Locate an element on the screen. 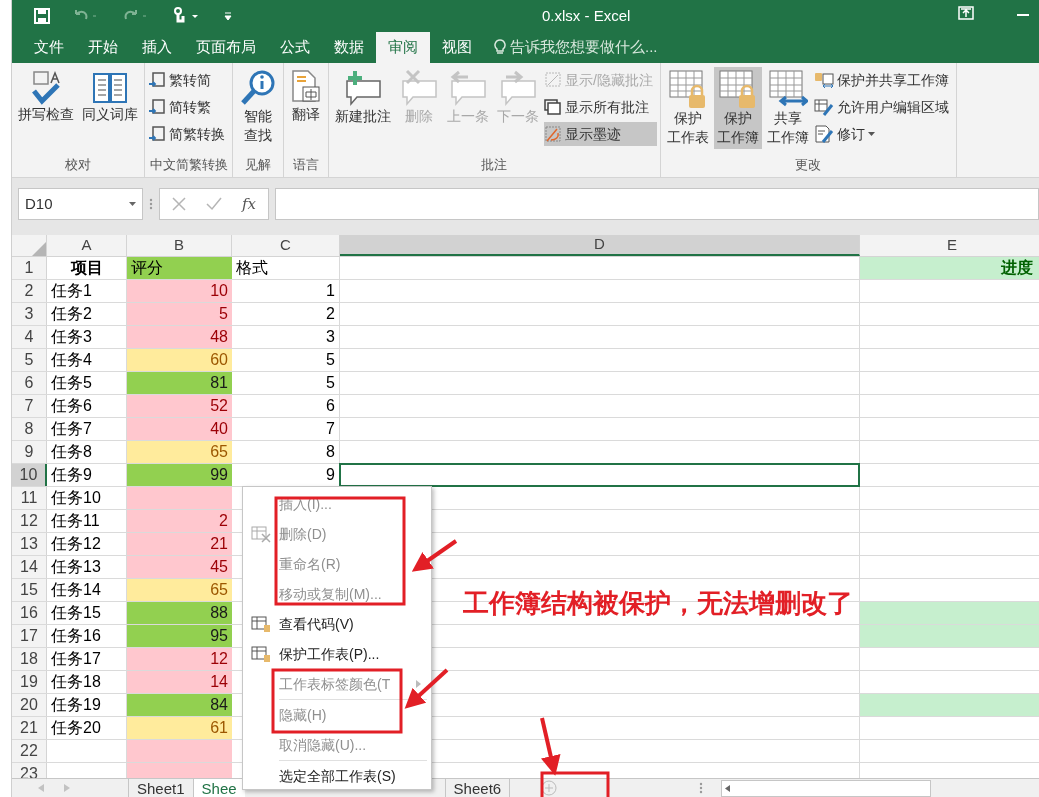  table-cell: 48 is located at coordinates (179, 337).